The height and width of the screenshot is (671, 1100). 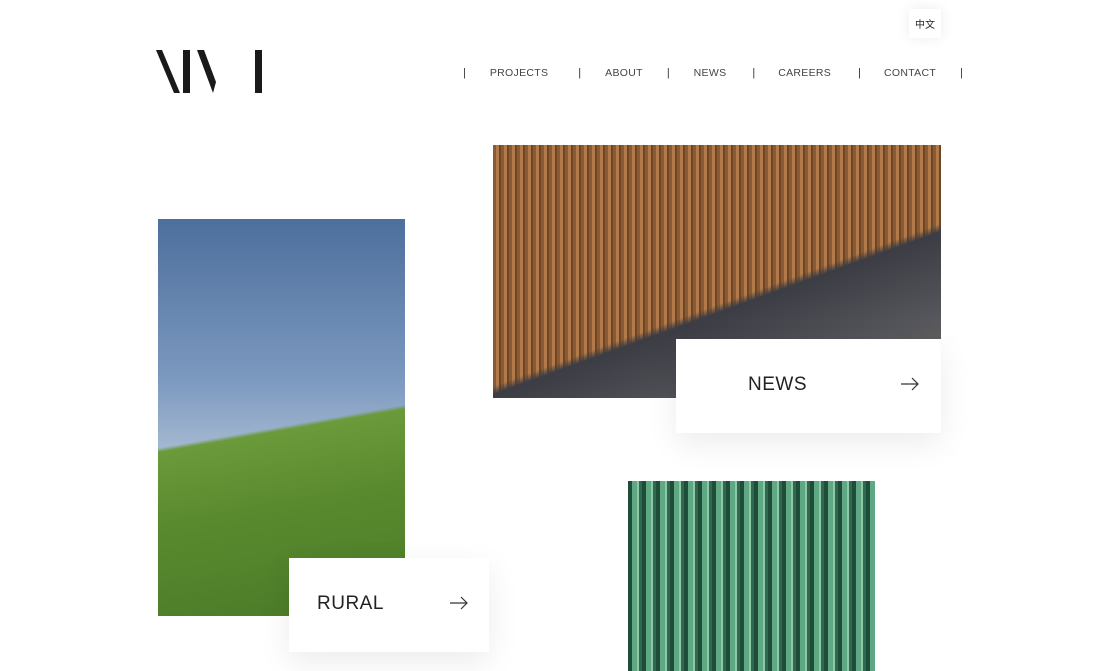 I want to click on rural-project-image, so click(x=281, y=417).